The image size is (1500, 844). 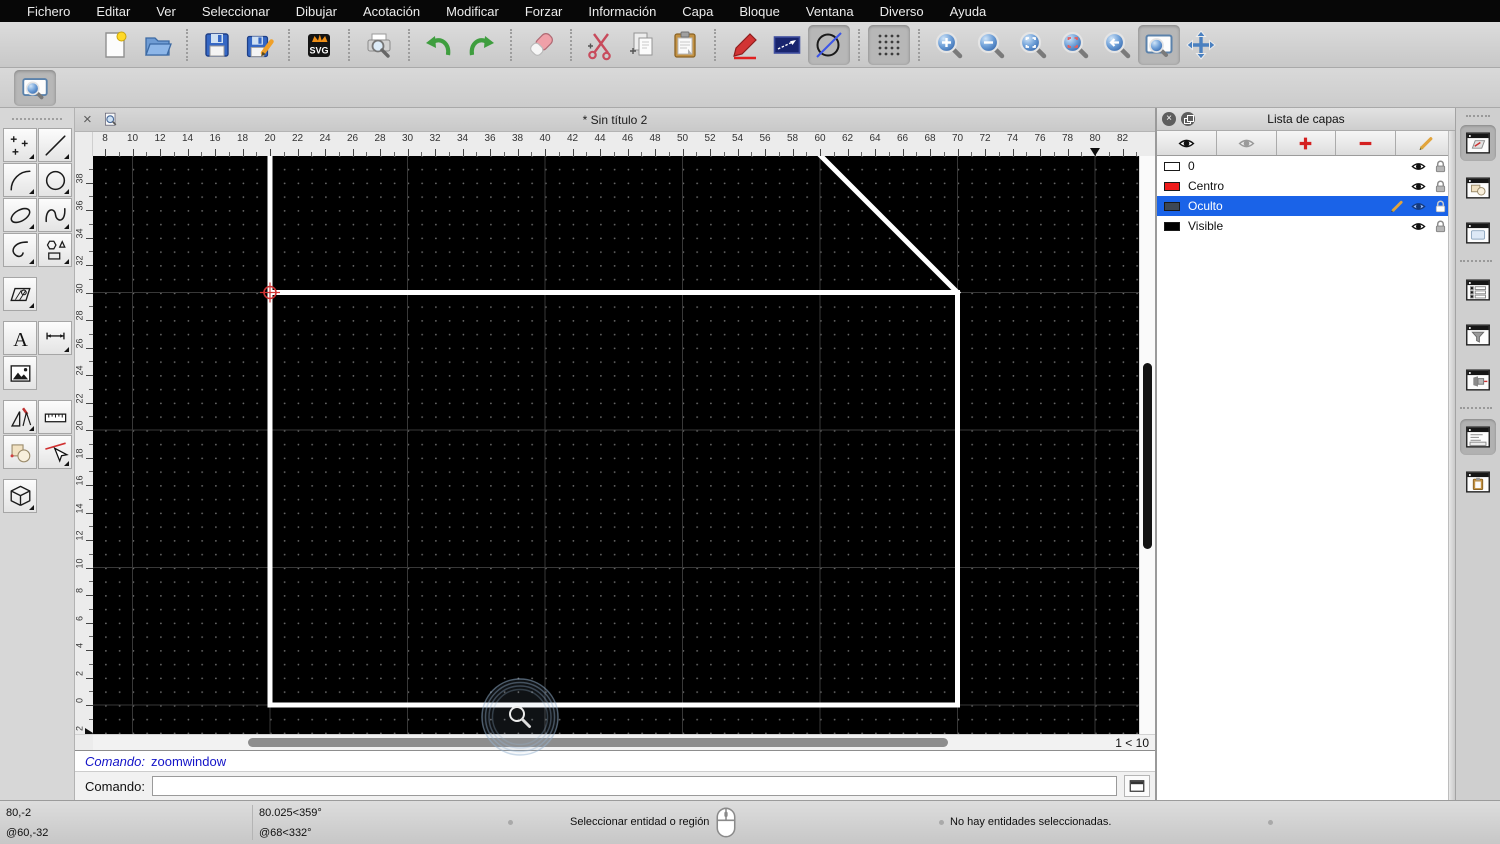 What do you see at coordinates (55, 145) in the screenshot?
I see `tool-line-button` at bounding box center [55, 145].